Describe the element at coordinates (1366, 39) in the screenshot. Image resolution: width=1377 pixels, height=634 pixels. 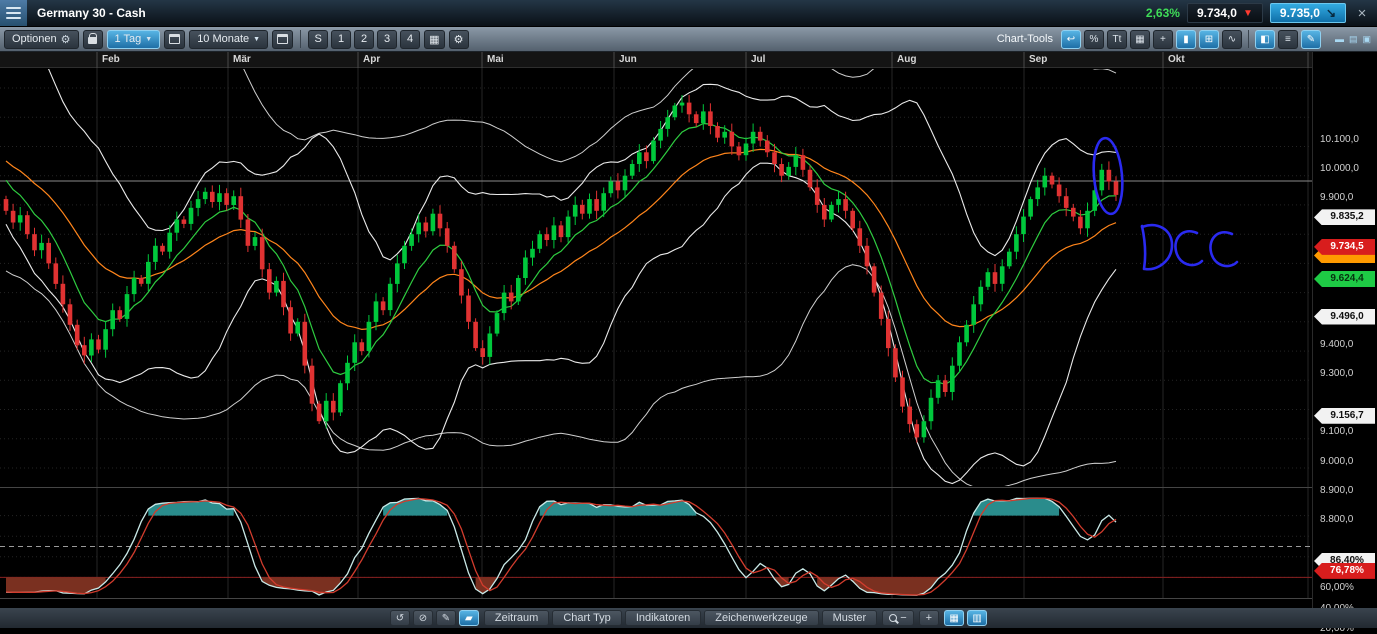
I see `maximize-window-icon: ▣` at that location.